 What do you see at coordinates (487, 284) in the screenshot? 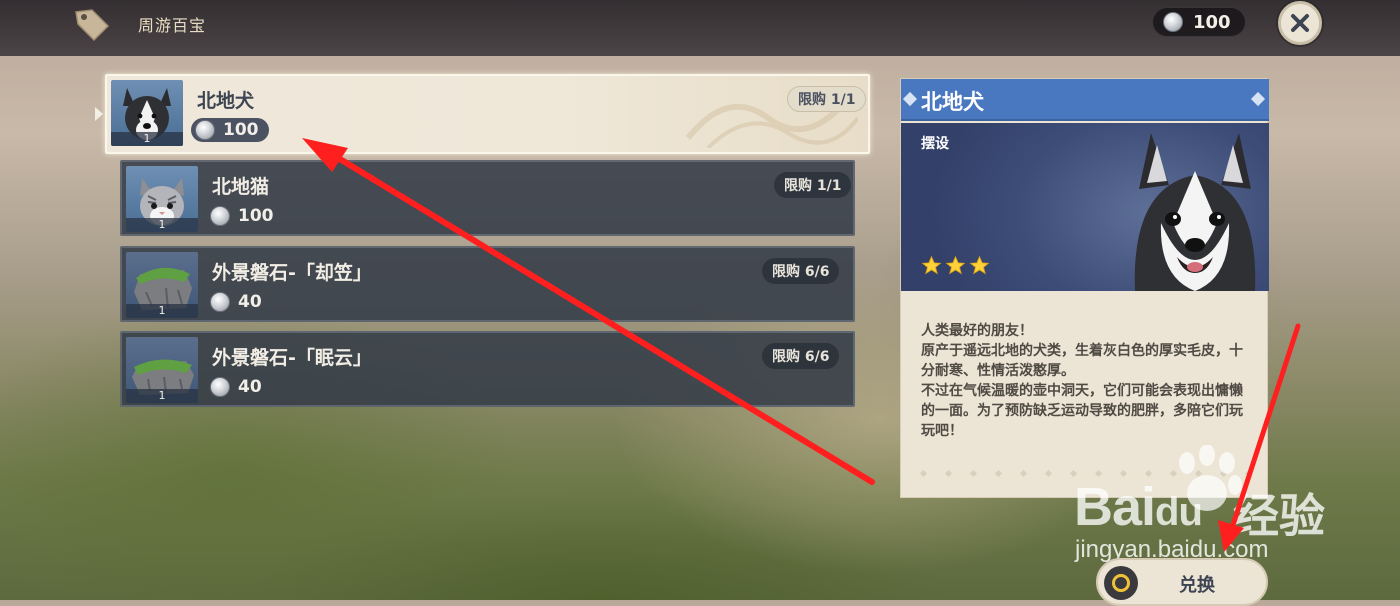
I see `shop-item-rock-quelie: 1 外景磐石-「却笠」 40 限购 6/6` at bounding box center [487, 284].